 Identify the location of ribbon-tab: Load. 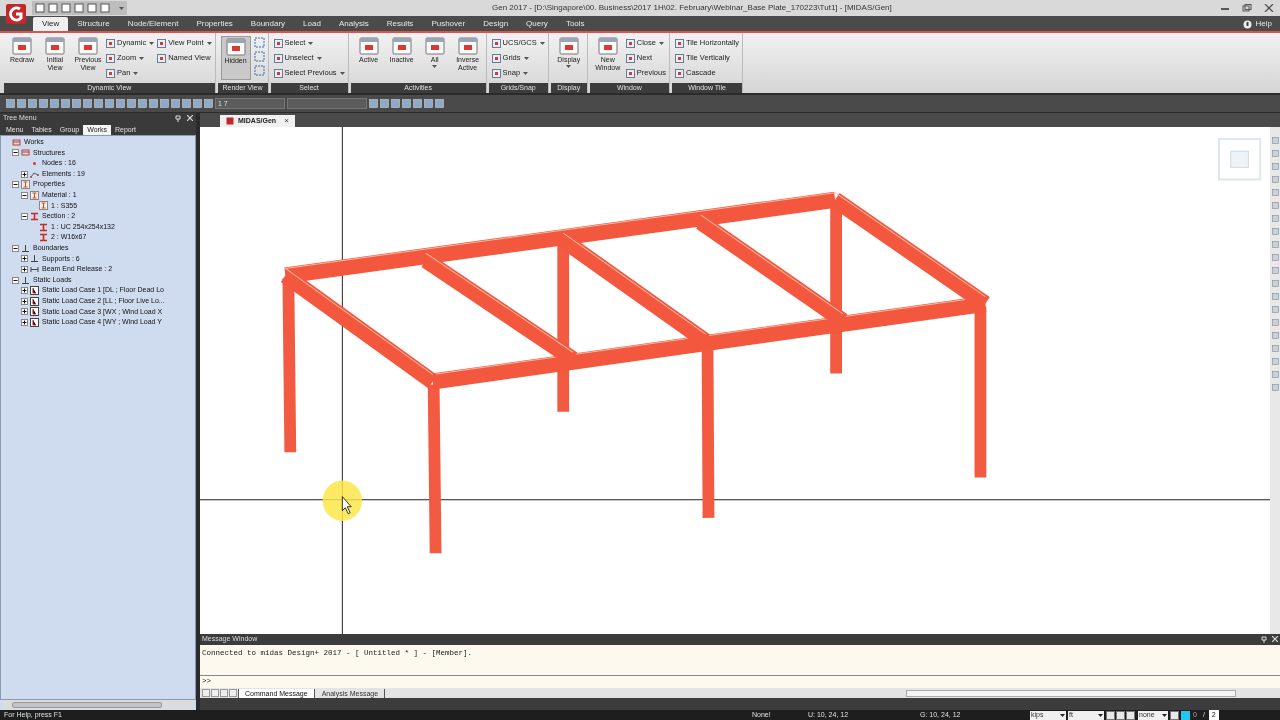
(312, 24).